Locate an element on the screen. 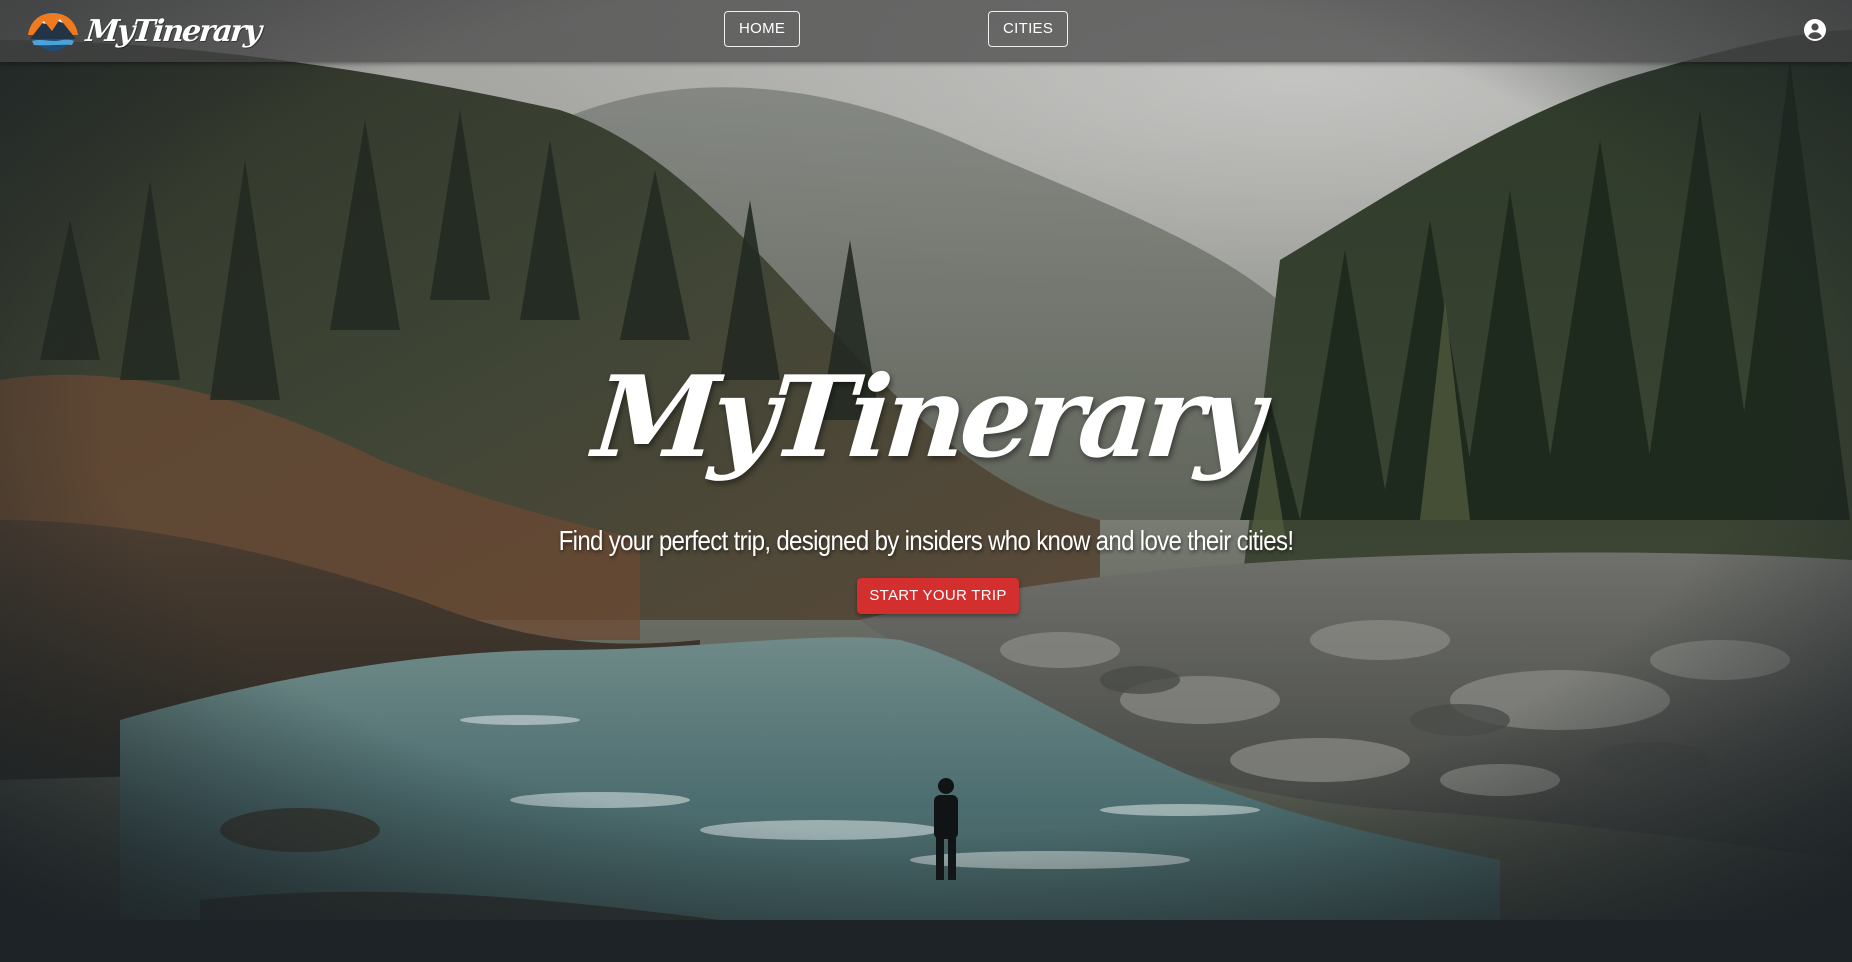 The height and width of the screenshot is (962, 1852). hero-title: MyTinerary is located at coordinates (926, 417).